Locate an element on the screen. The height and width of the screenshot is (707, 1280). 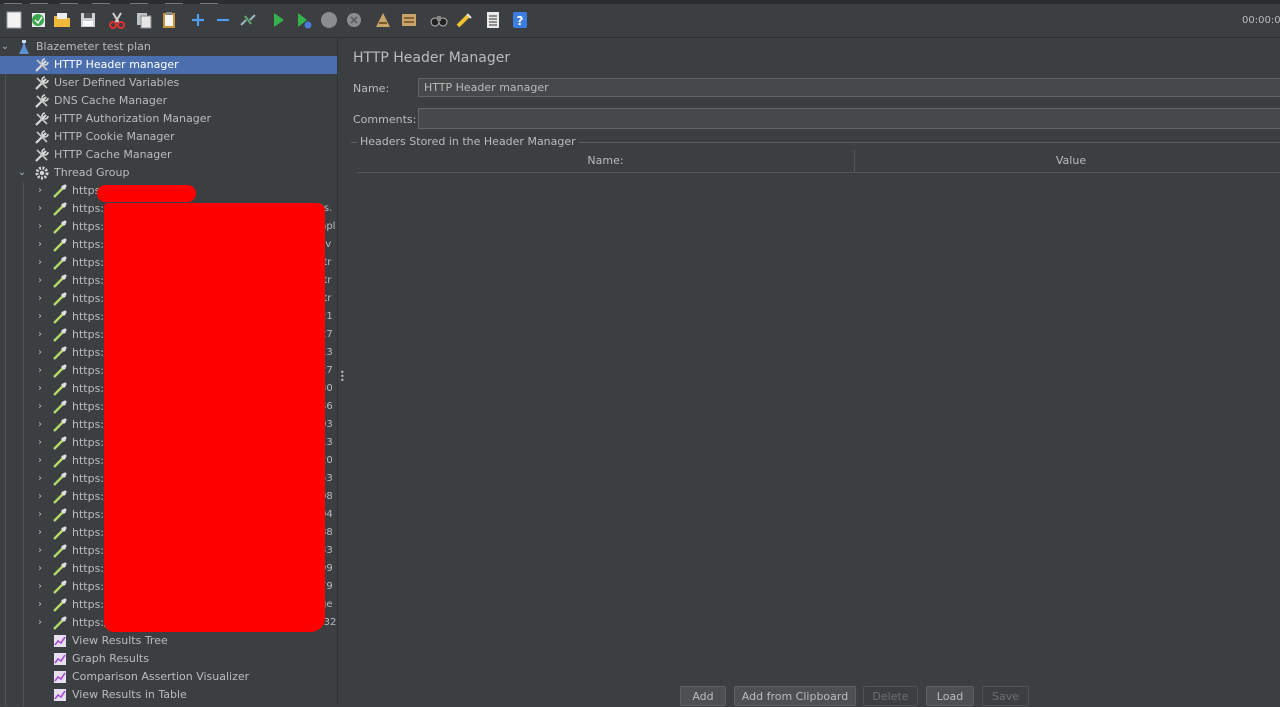
shutdown-icon is located at coordinates (354, 20).